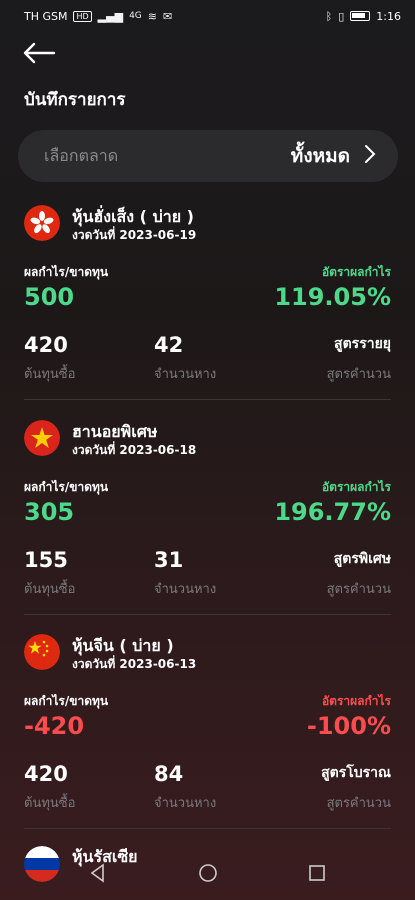 This screenshot has width=415, height=900. Describe the element at coordinates (388, 16) in the screenshot. I see `clock: 1:16` at that location.